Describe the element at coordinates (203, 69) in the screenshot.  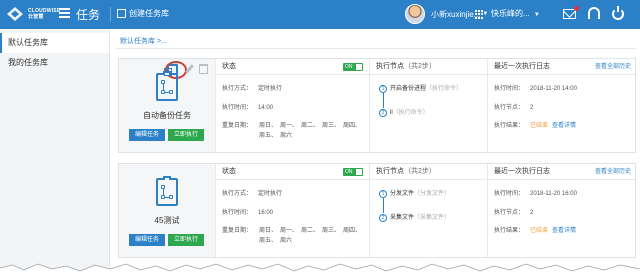
I see `trash-icon` at that location.